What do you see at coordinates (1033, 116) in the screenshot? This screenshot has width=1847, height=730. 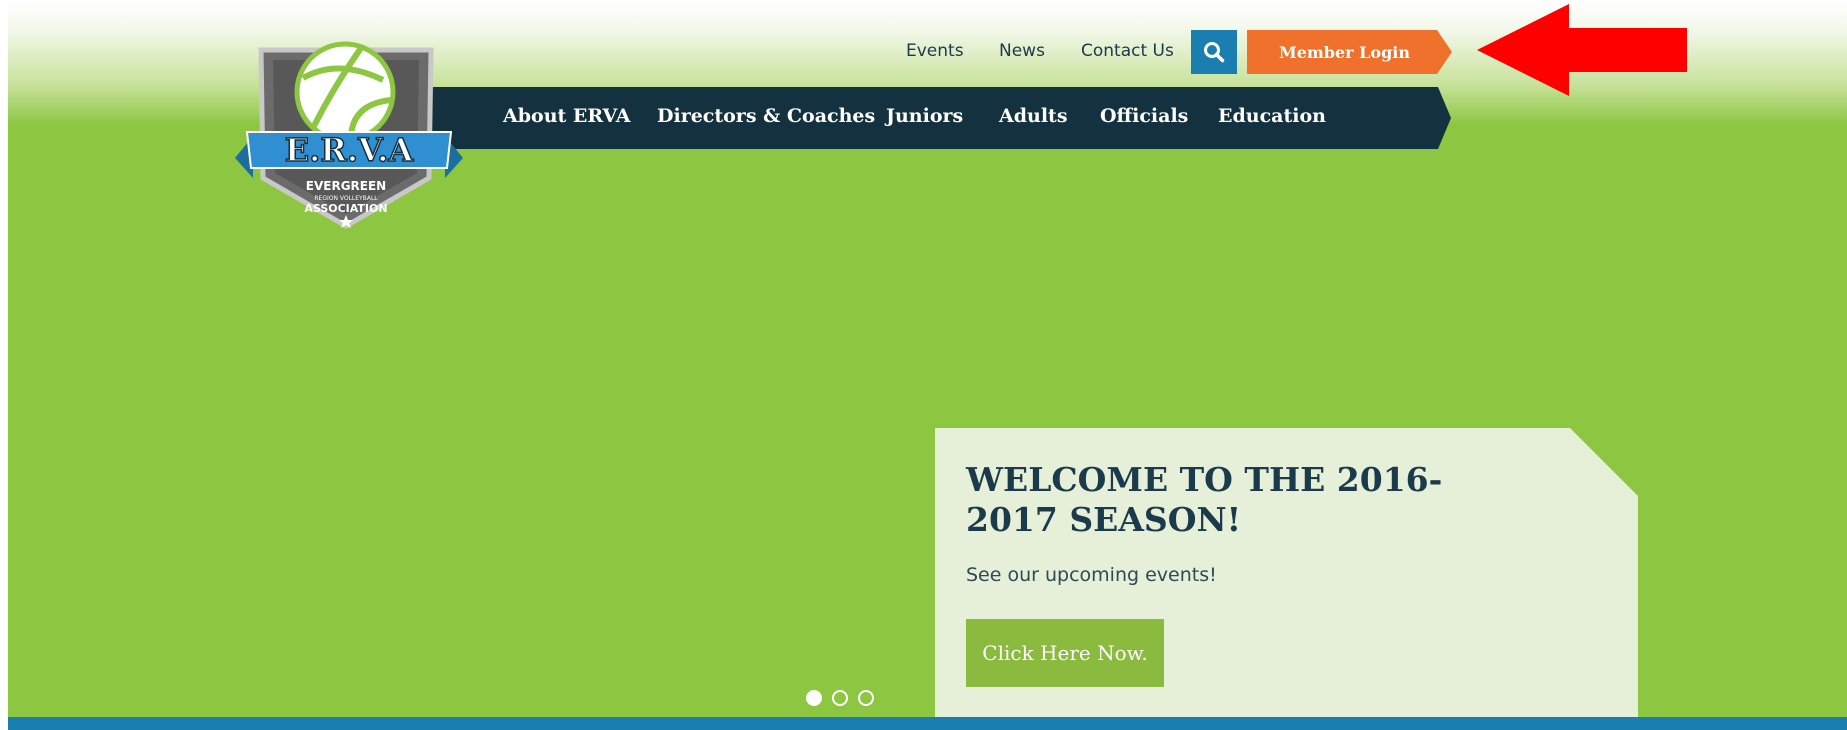 I see `nav-item-adults: Adults` at bounding box center [1033, 116].